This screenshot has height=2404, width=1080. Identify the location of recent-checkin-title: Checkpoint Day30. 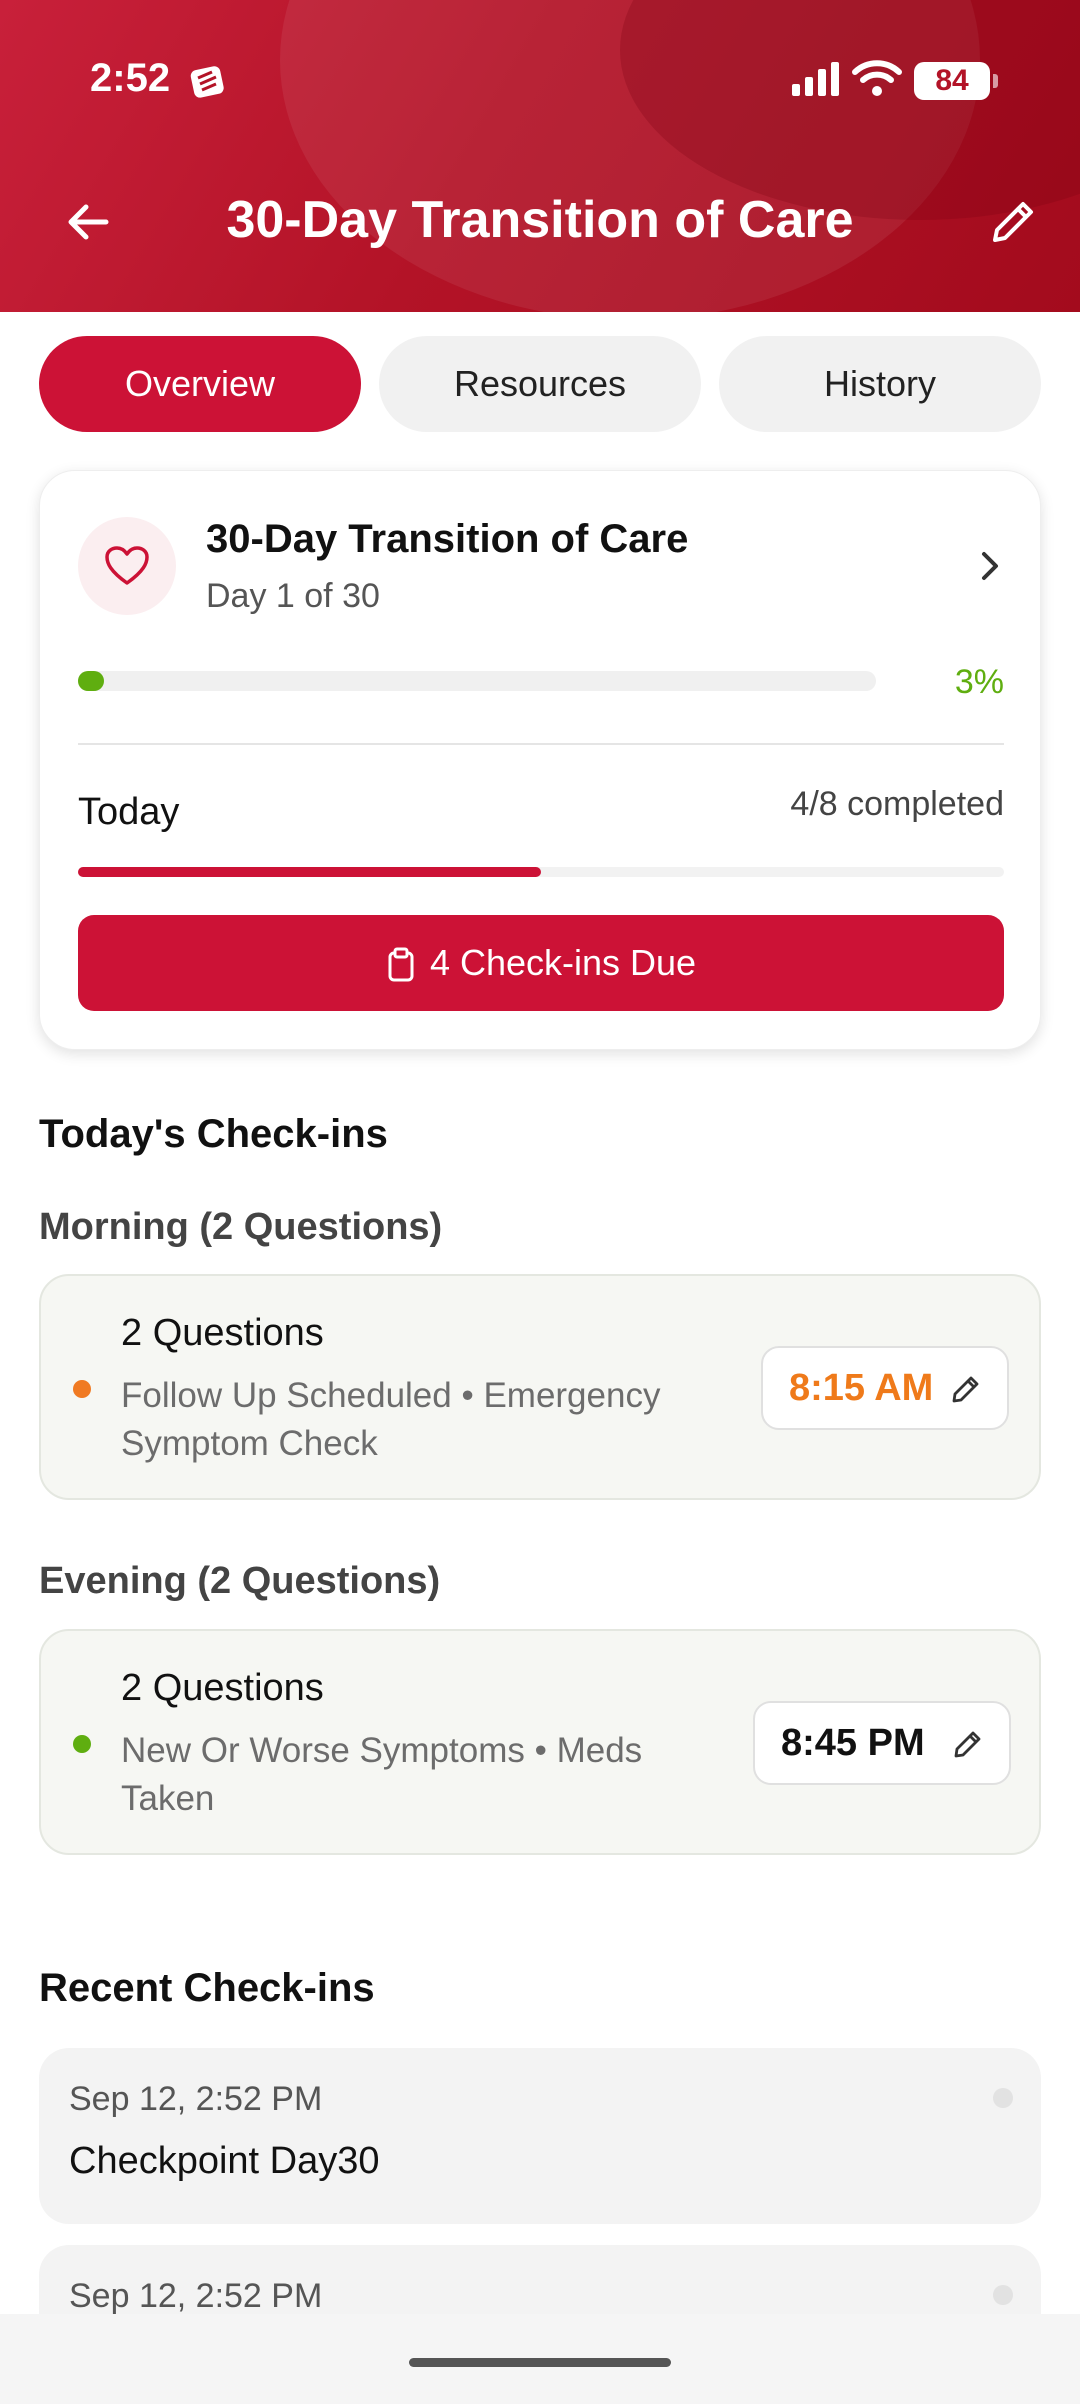
(224, 2161).